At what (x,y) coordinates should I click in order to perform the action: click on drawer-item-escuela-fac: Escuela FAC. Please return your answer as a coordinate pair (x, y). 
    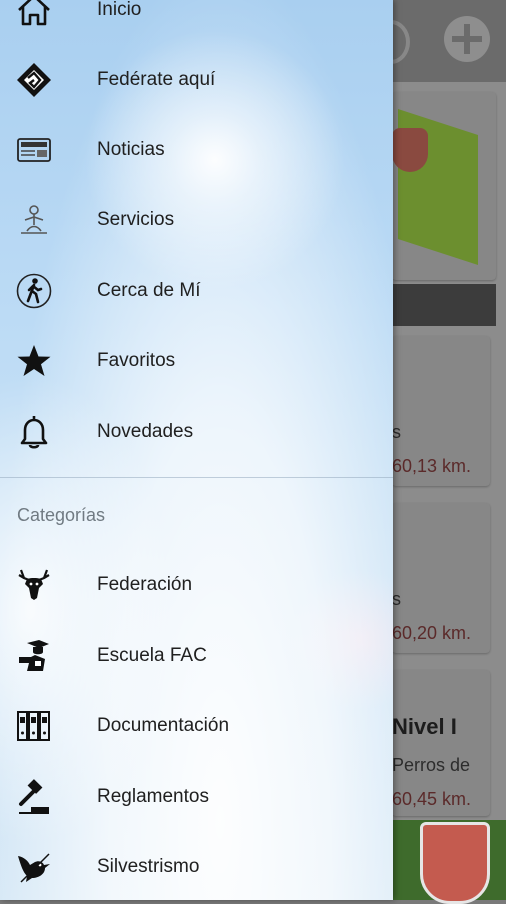
    Looking at the image, I should click on (196, 656).